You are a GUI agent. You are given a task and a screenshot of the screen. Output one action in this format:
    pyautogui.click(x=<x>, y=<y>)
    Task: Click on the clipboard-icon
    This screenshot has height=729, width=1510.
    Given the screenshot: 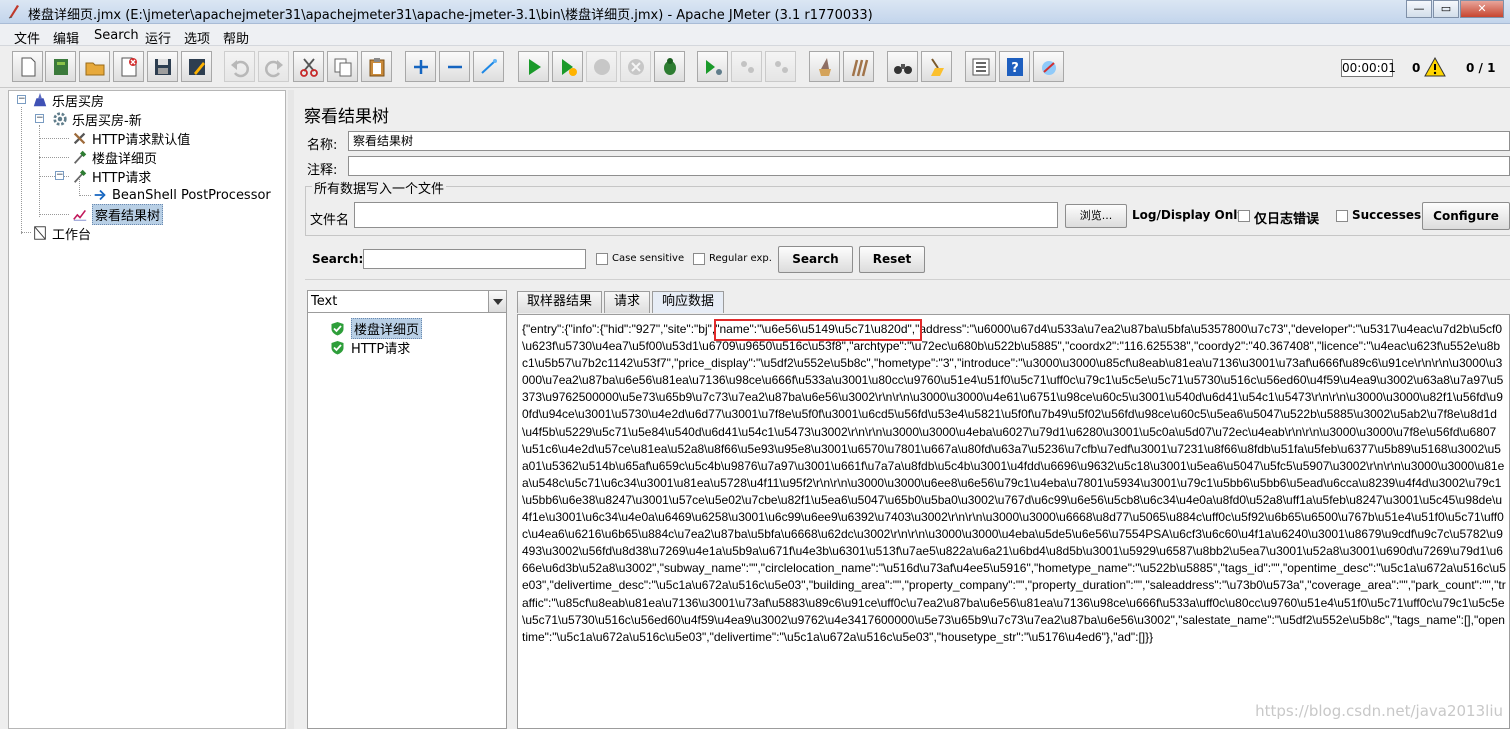 What is the action you would take?
    pyautogui.click(x=376, y=66)
    